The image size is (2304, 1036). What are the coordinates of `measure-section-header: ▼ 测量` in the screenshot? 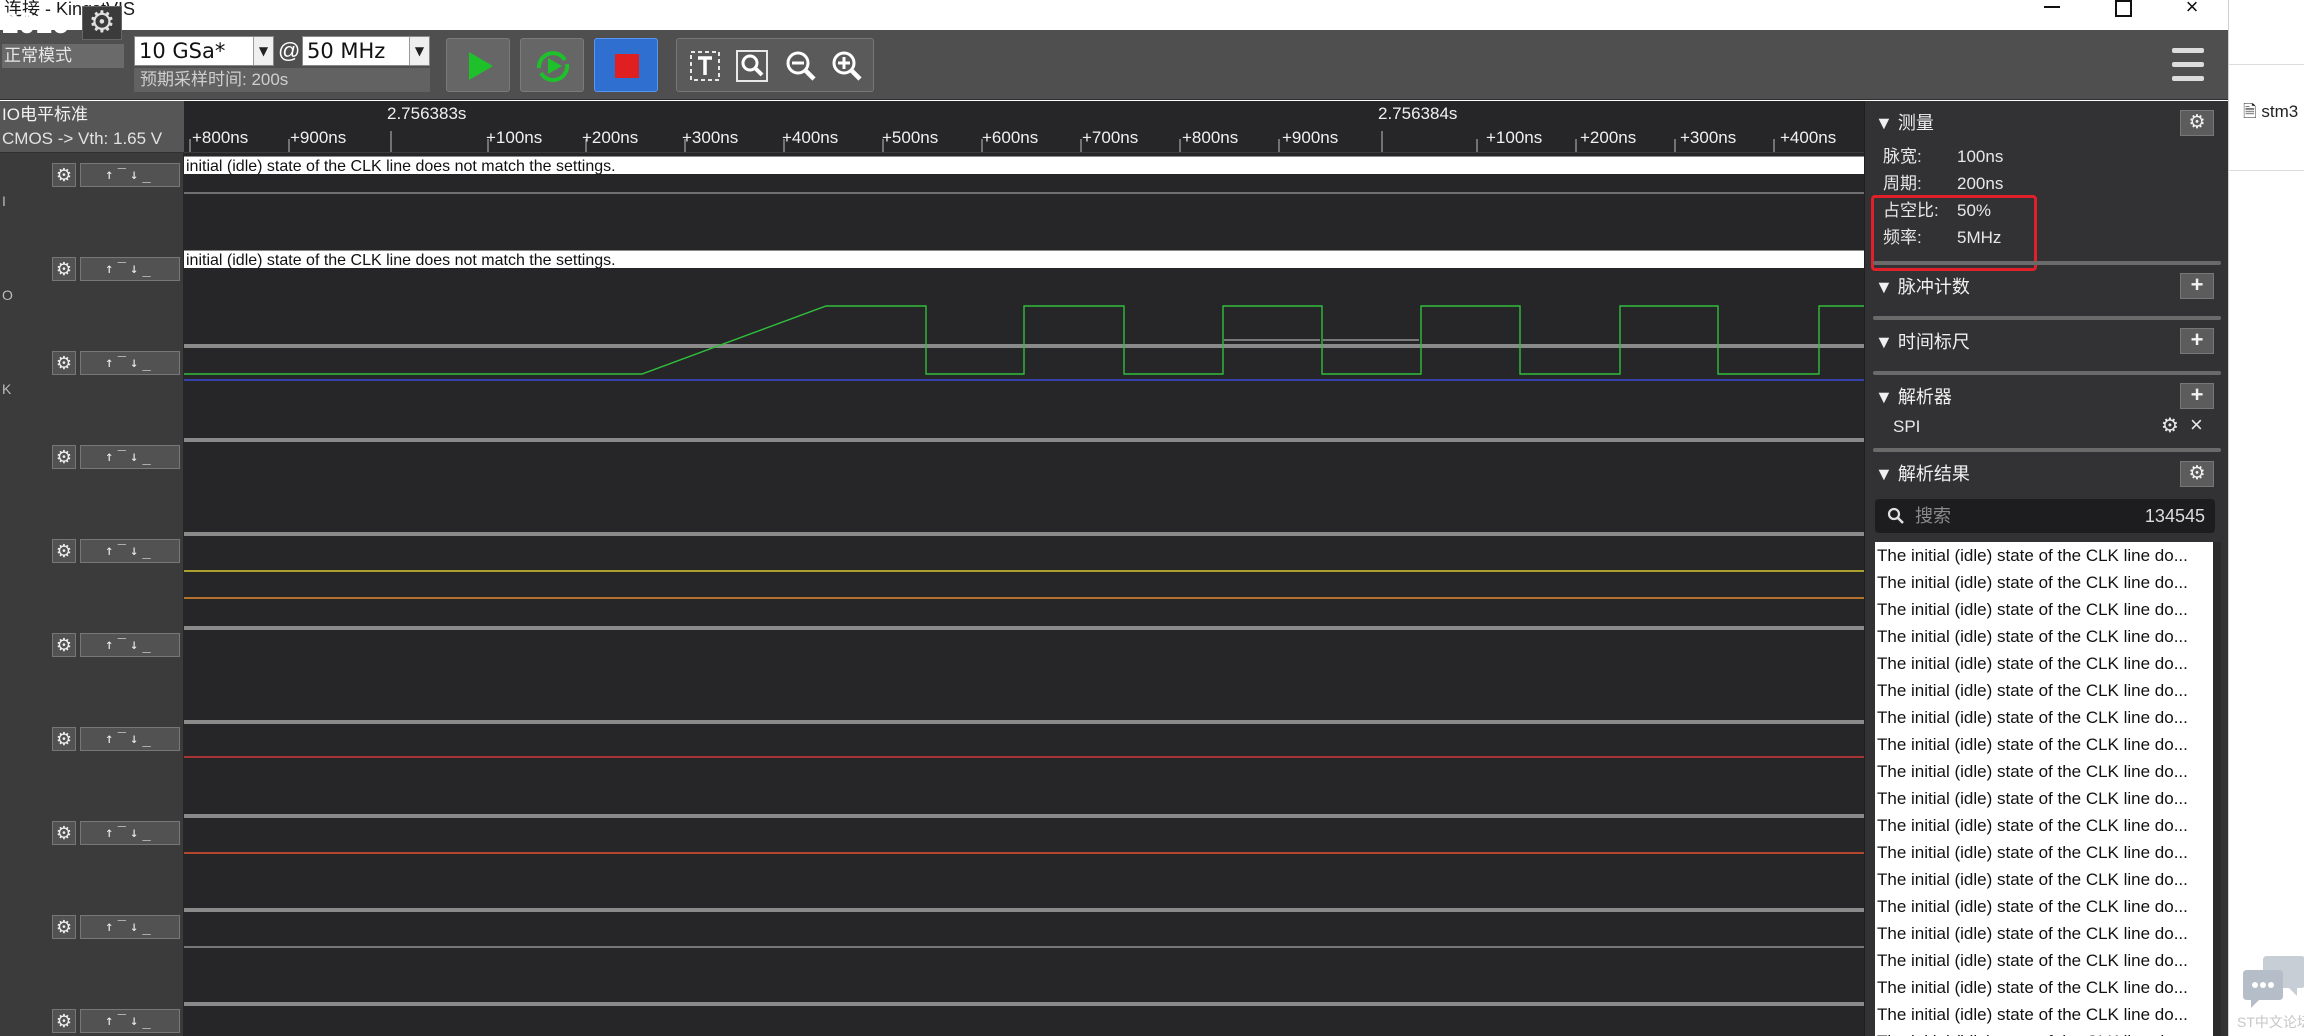 It's located at (1904, 123).